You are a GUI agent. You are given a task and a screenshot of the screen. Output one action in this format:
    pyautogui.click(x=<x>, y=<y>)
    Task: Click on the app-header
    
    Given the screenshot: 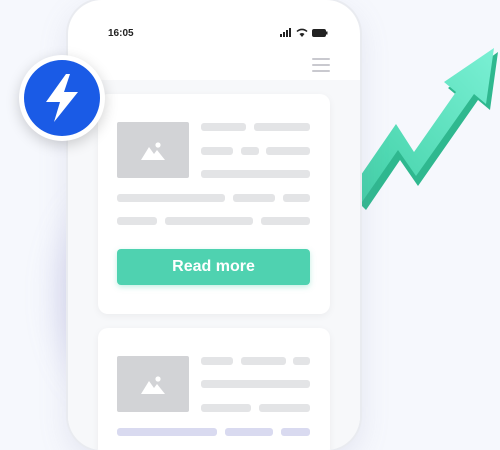 What is the action you would take?
    pyautogui.click(x=214, y=66)
    